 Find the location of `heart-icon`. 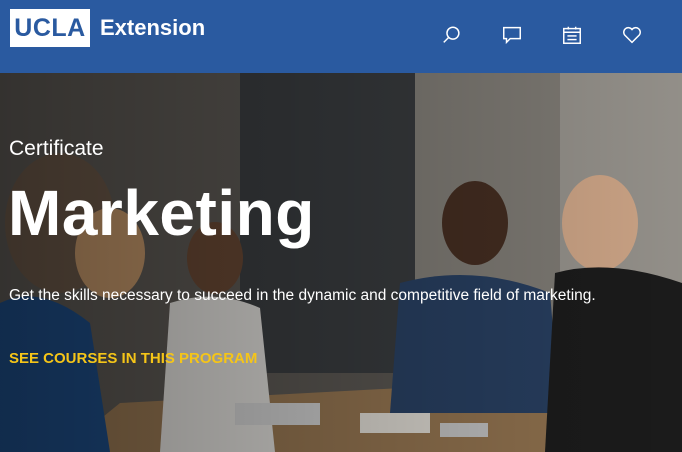

heart-icon is located at coordinates (632, 35).